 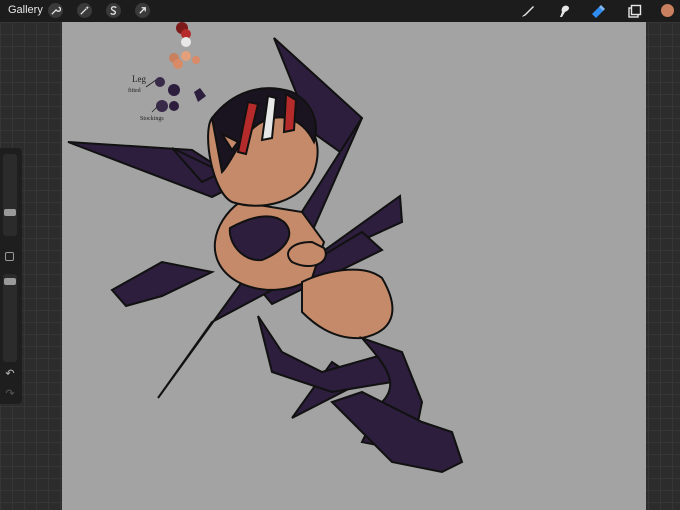 I want to click on svg-text: fitted, so click(x=134, y=90).